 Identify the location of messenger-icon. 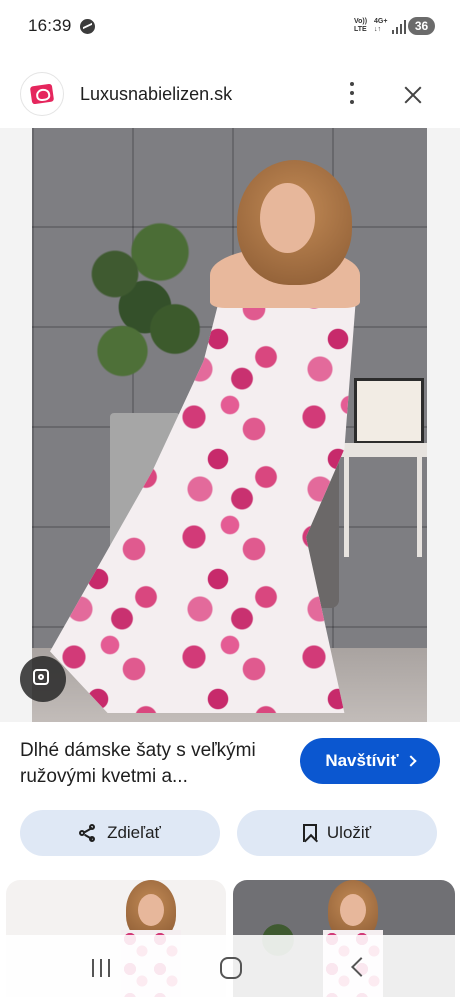
(87, 26).